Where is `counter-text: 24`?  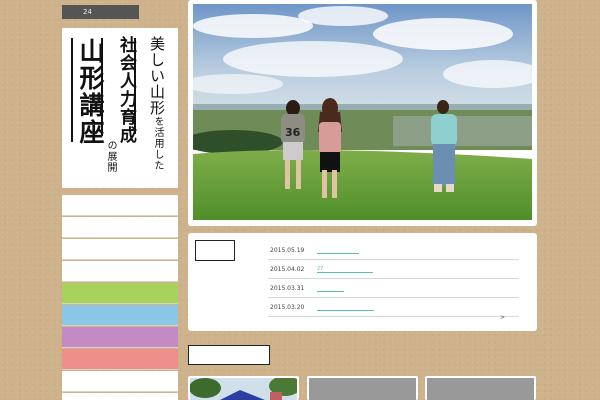 counter-text: 24 is located at coordinates (87, 12).